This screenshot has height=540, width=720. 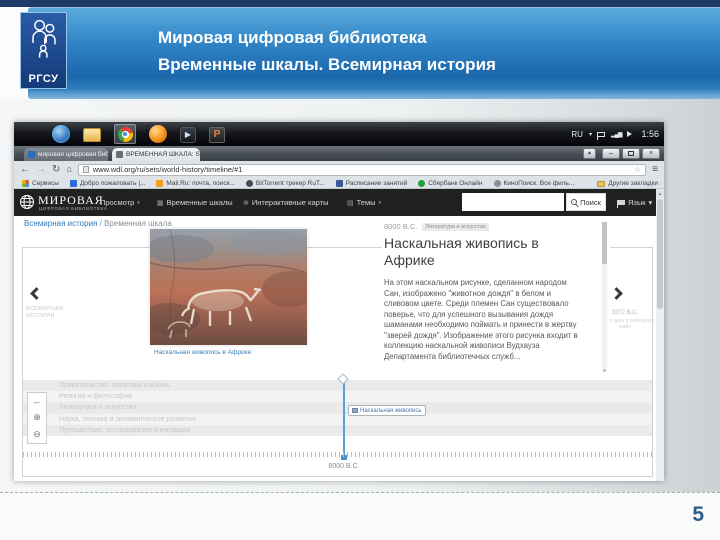 I want to click on forward-button: →, so click(x=41, y=169).